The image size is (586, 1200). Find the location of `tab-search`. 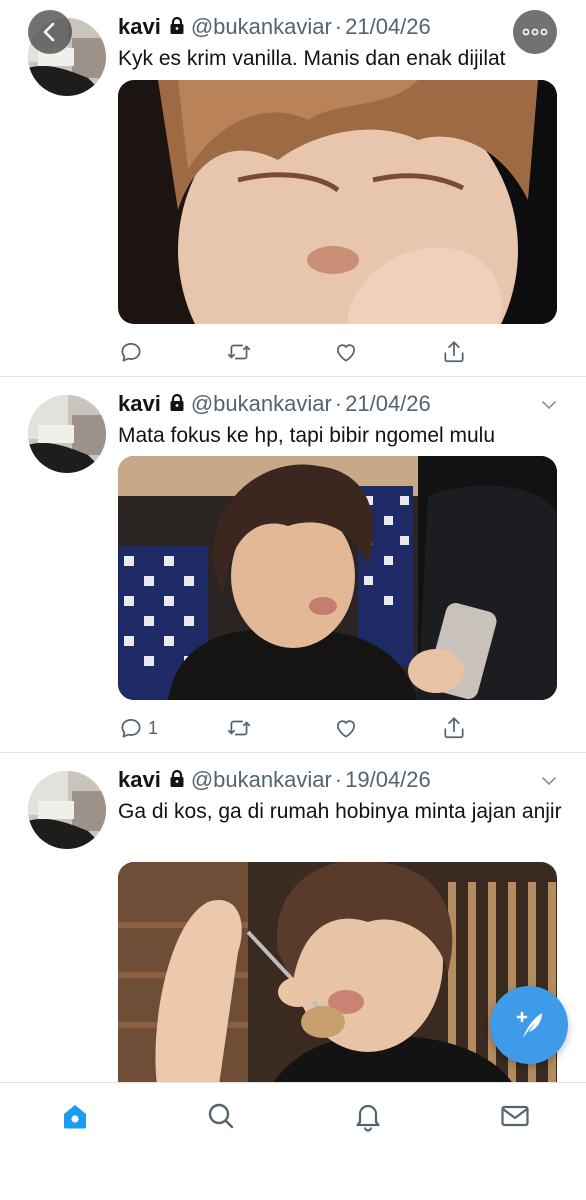

tab-search is located at coordinates (221, 1116).